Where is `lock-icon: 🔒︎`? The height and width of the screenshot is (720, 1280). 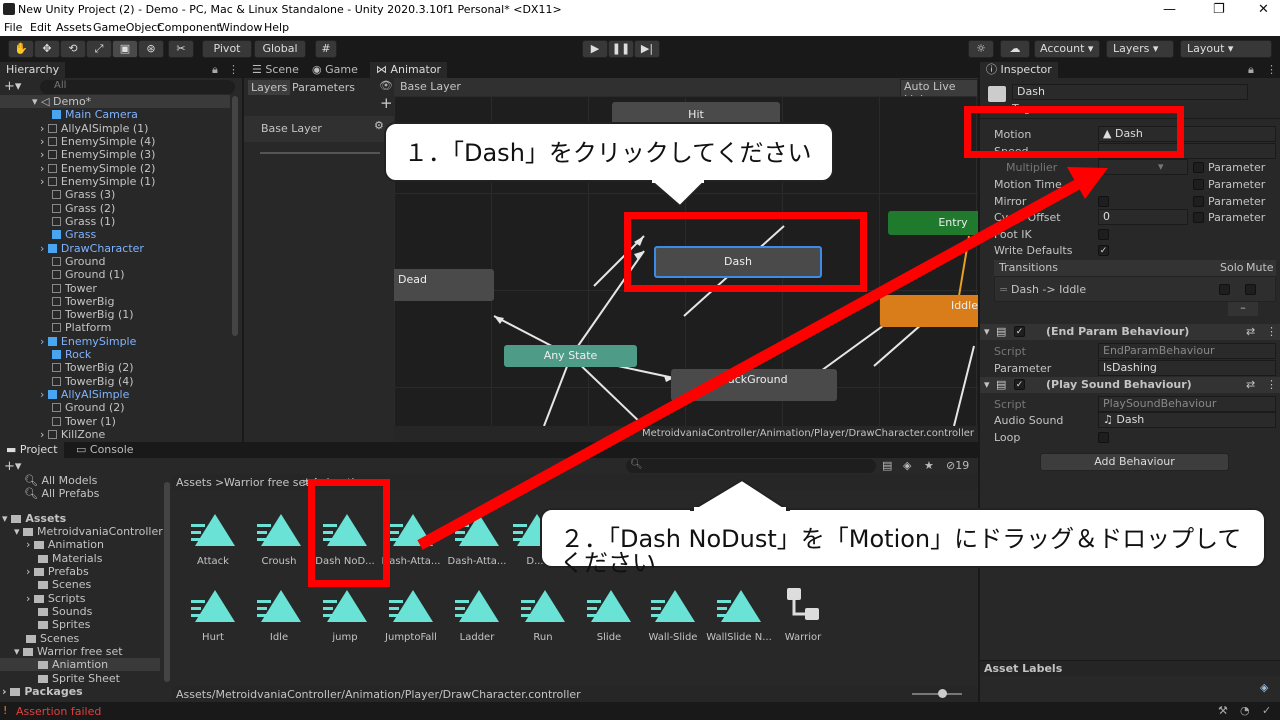
lock-icon: 🔒︎ is located at coordinates (1251, 70).